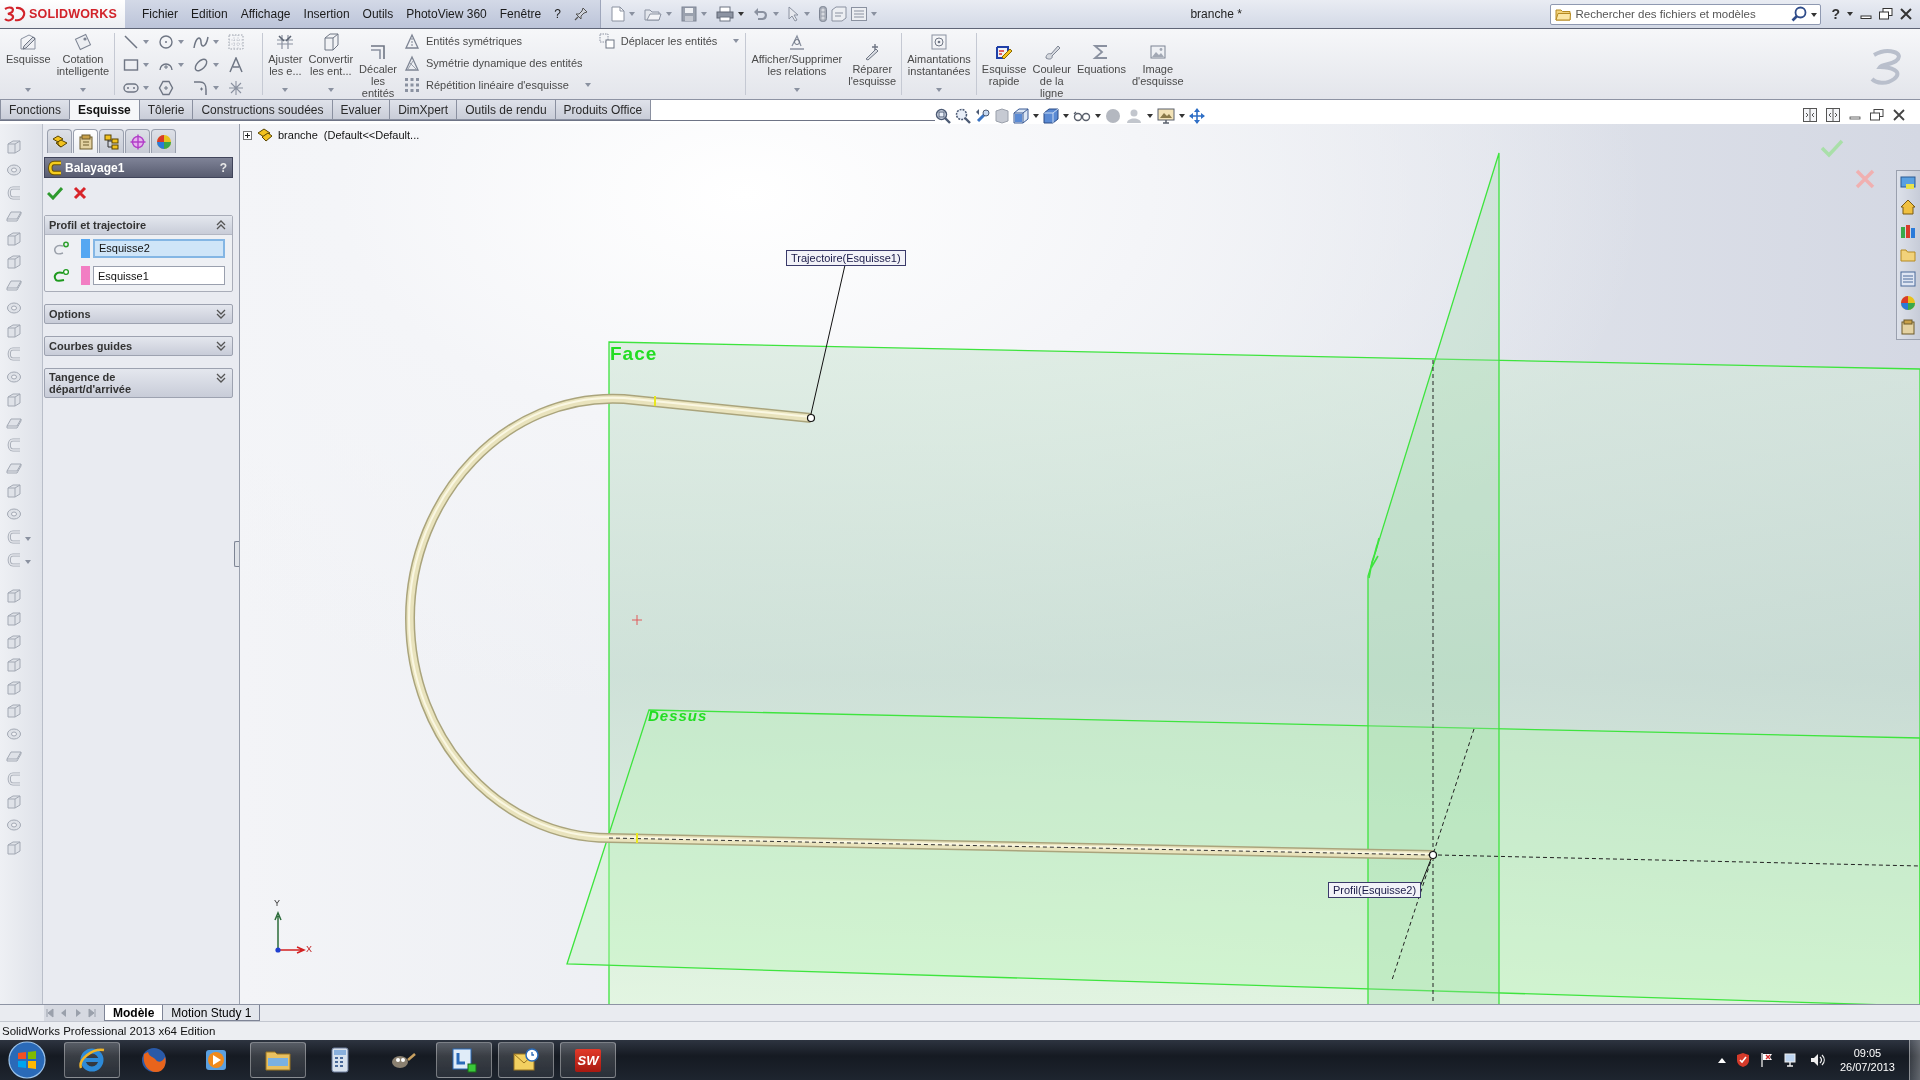 The image size is (1920, 1080). What do you see at coordinates (1686, 14) in the screenshot?
I see `search-field: Rechercher des fichiers et modèles` at bounding box center [1686, 14].